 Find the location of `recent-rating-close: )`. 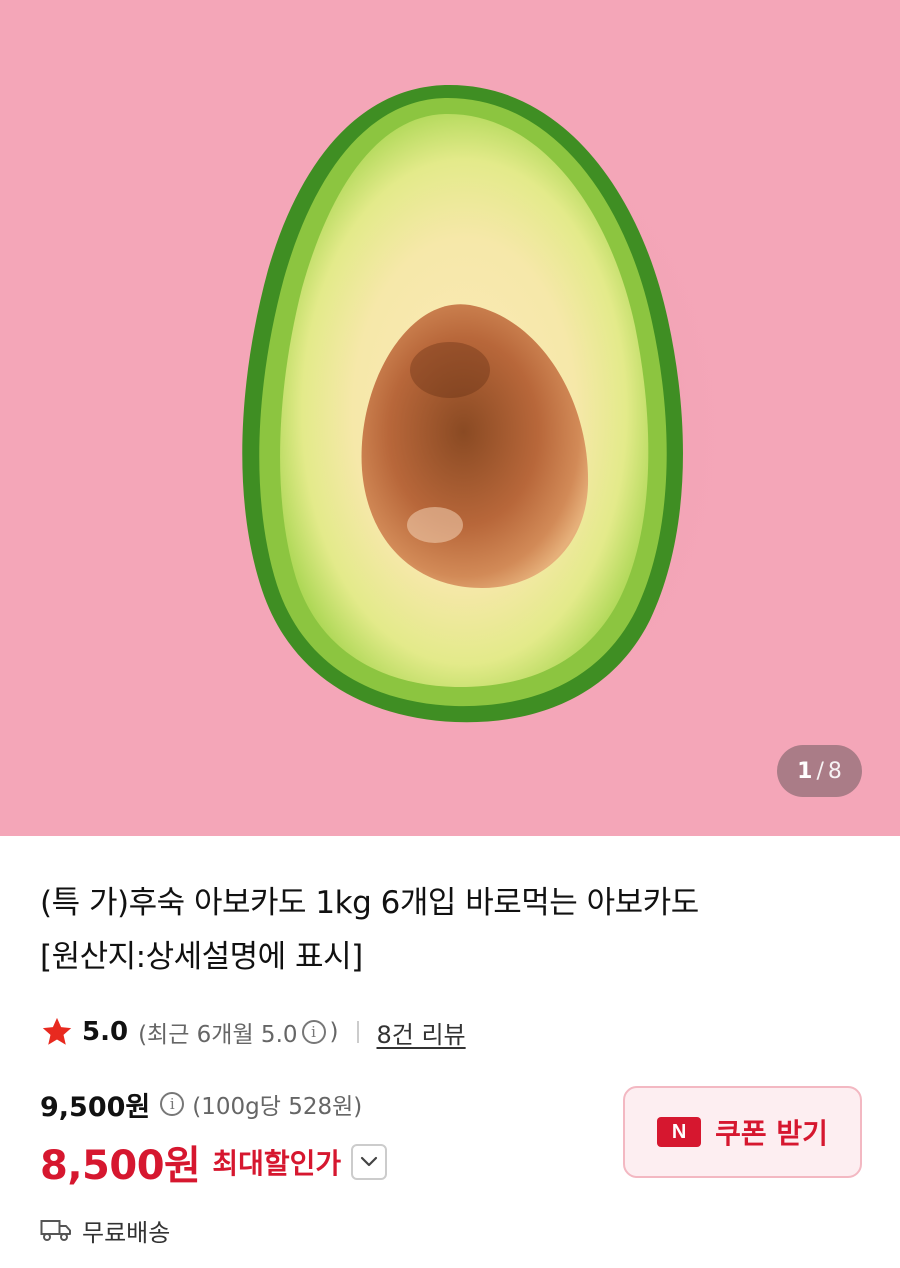

recent-rating-close: ) is located at coordinates (334, 1032).